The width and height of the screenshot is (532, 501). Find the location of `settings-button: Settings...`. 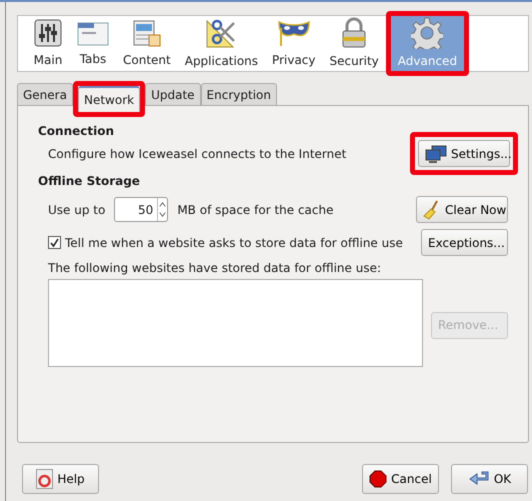

settings-button: Settings... is located at coordinates (464, 153).